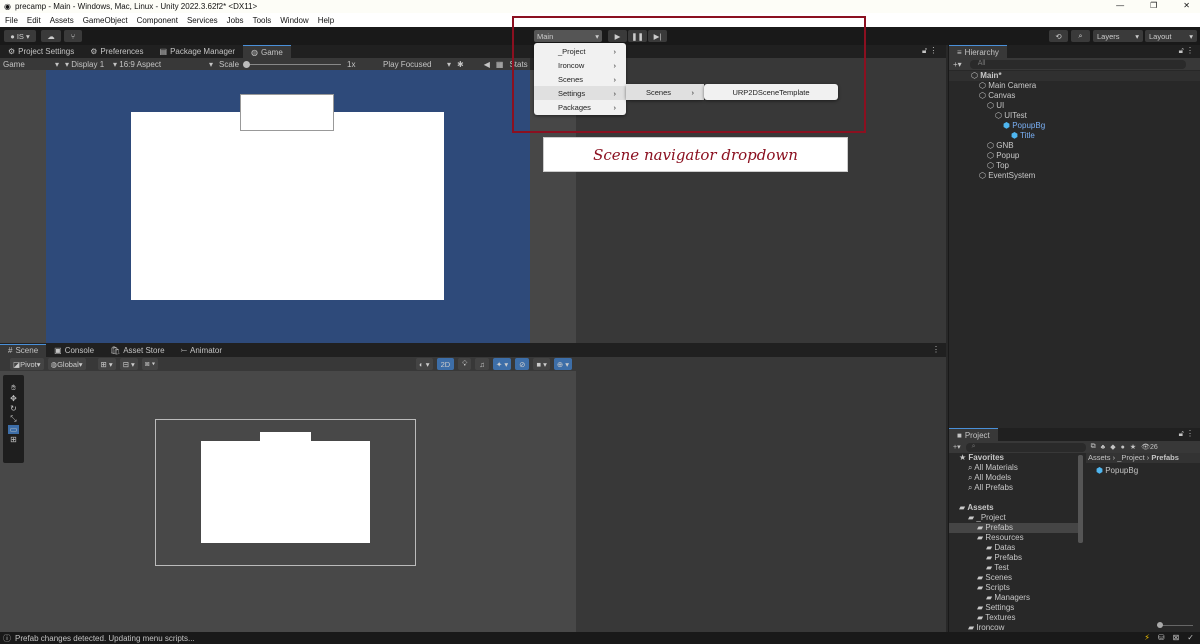  Describe the element at coordinates (1074, 86) in the screenshot. I see `hierarchy-item: ⬡ Main Camera` at that location.